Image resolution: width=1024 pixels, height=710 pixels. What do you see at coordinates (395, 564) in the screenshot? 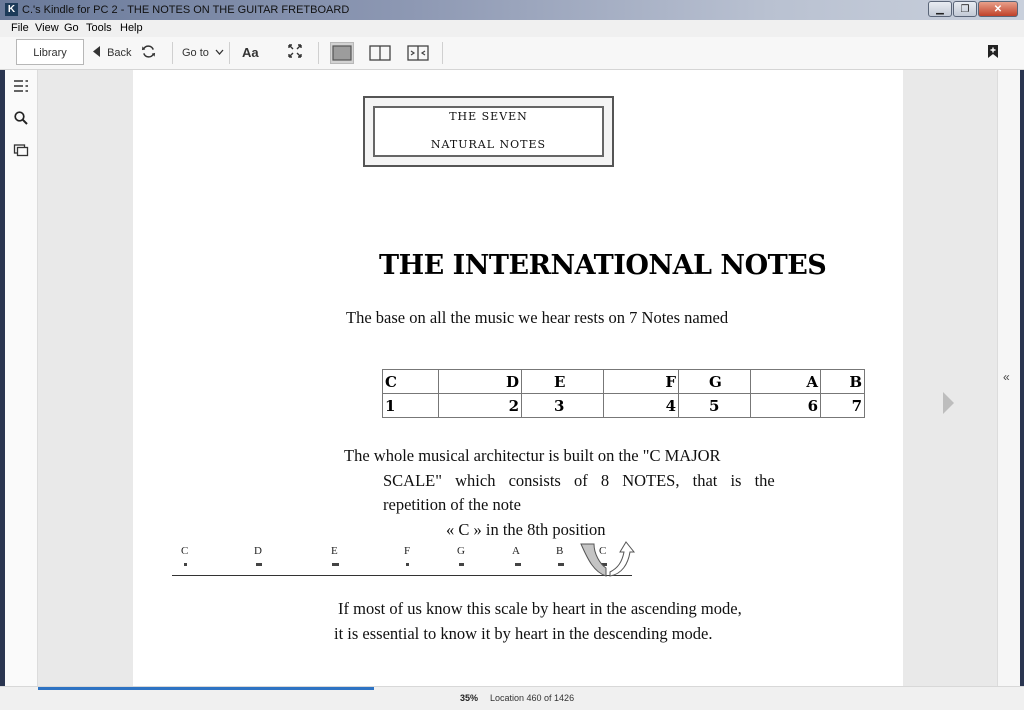
I see `scale-number-marks` at bounding box center [395, 564].